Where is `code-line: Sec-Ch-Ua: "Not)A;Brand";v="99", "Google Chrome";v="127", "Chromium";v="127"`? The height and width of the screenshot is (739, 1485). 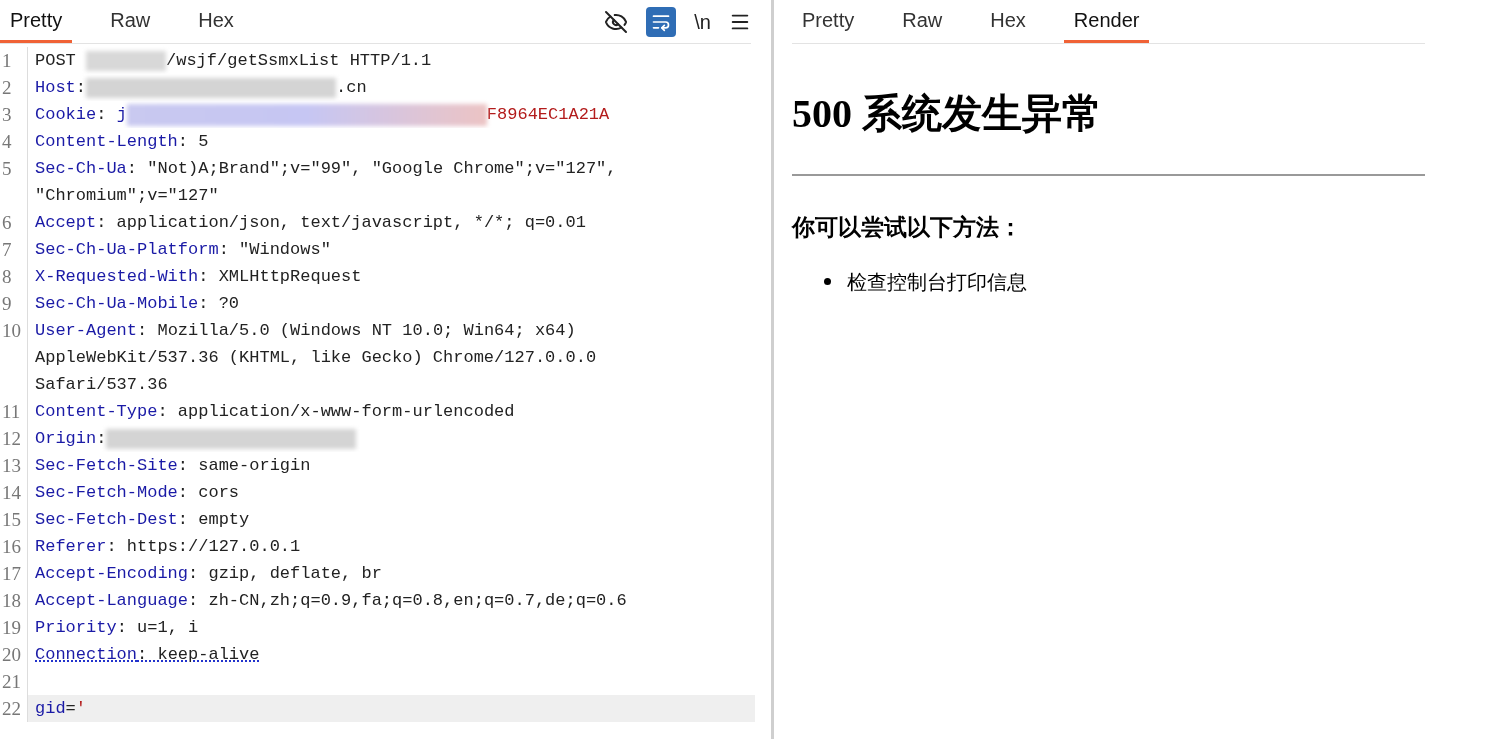
code-line: Sec-Ch-Ua: "Not)A;Brand";v="99", "Google Chrome";v="127", "Chromium";v="127" is located at coordinates (326, 182).